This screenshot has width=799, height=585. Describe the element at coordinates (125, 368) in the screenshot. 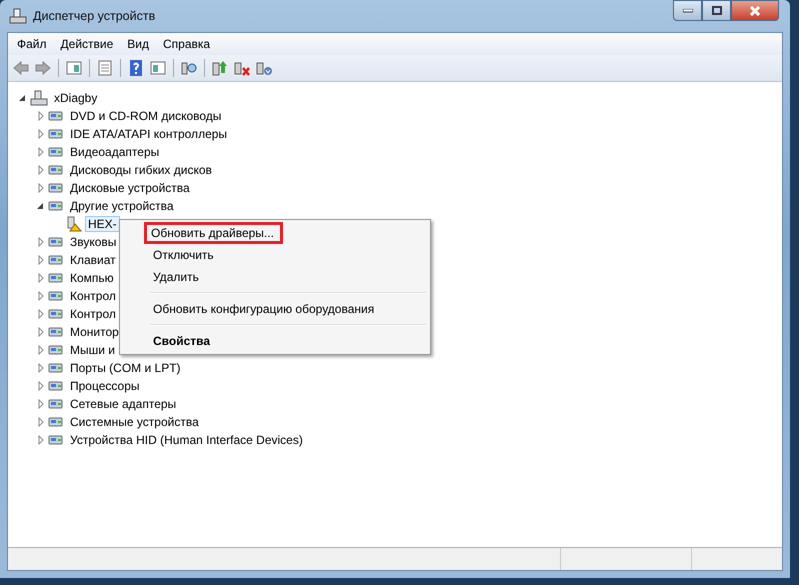

I see `tree-item: Порты (COM и LPT)` at that location.